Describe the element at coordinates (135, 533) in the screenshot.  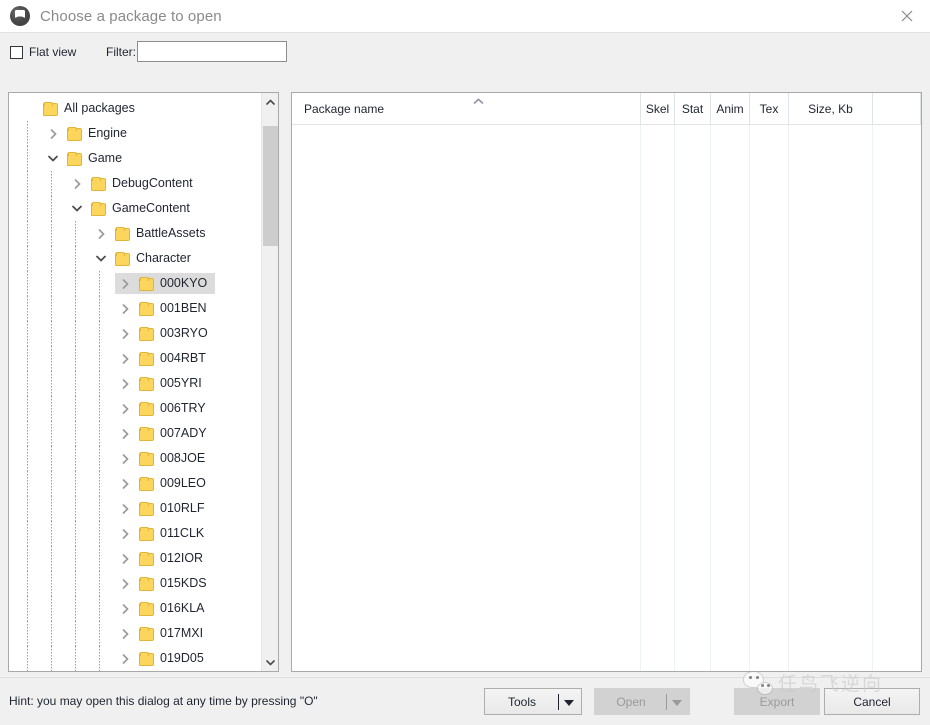
I see `tree-item-011clk: 011CLK` at that location.